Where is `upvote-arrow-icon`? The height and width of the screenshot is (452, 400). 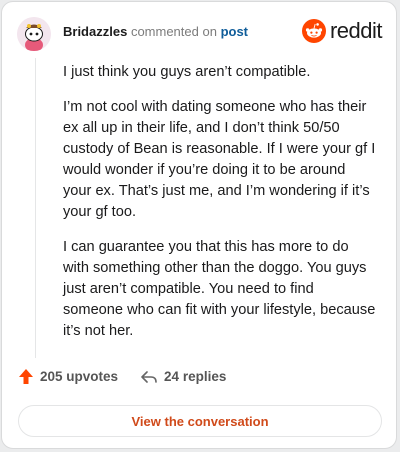 upvote-arrow-icon is located at coordinates (26, 376).